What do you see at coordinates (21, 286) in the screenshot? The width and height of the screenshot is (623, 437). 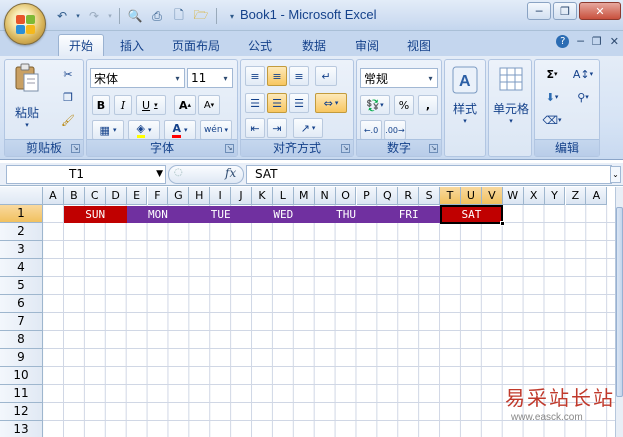 I see `row-header: 5` at bounding box center [21, 286].